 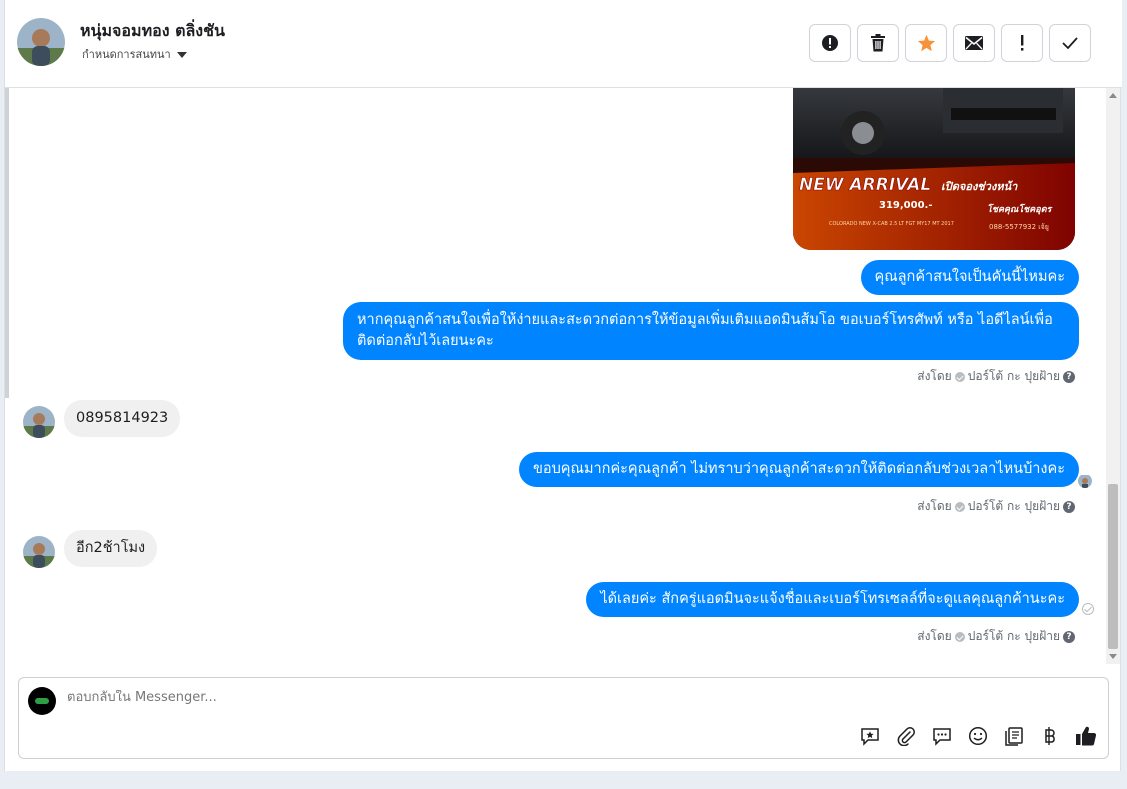 I want to click on assign-conversation-label: กำหนดการสนทนา, so click(x=126, y=54).